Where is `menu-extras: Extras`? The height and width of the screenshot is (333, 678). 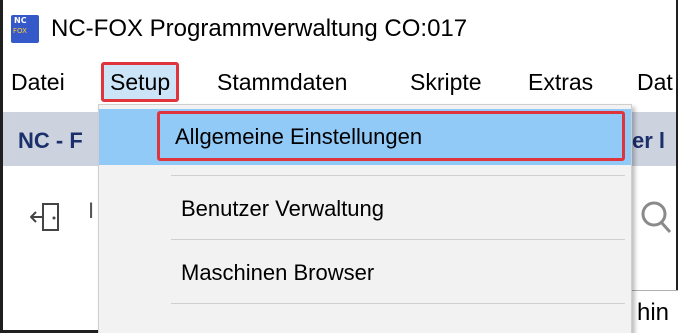
menu-extras: Extras is located at coordinates (560, 82).